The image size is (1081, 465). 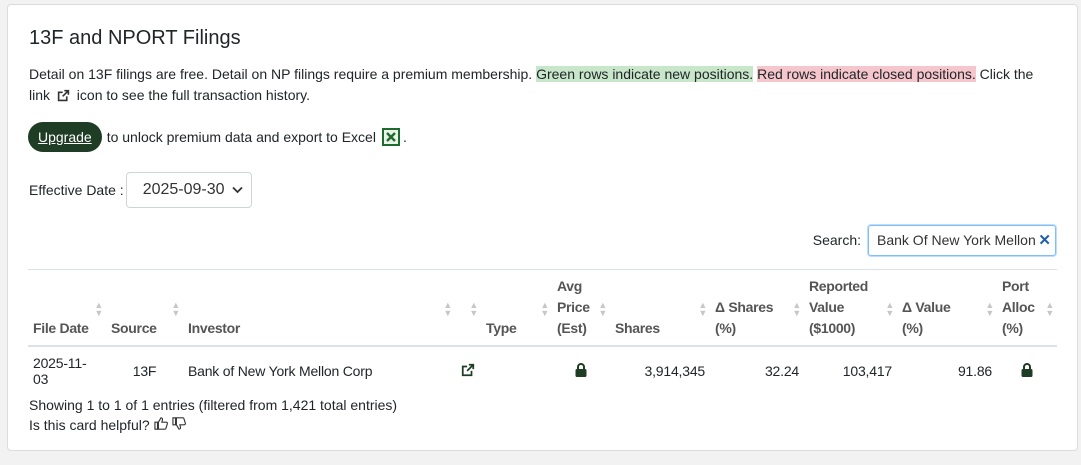 What do you see at coordinates (675, 371) in the screenshot?
I see `cell-shares: 3,914,345` at bounding box center [675, 371].